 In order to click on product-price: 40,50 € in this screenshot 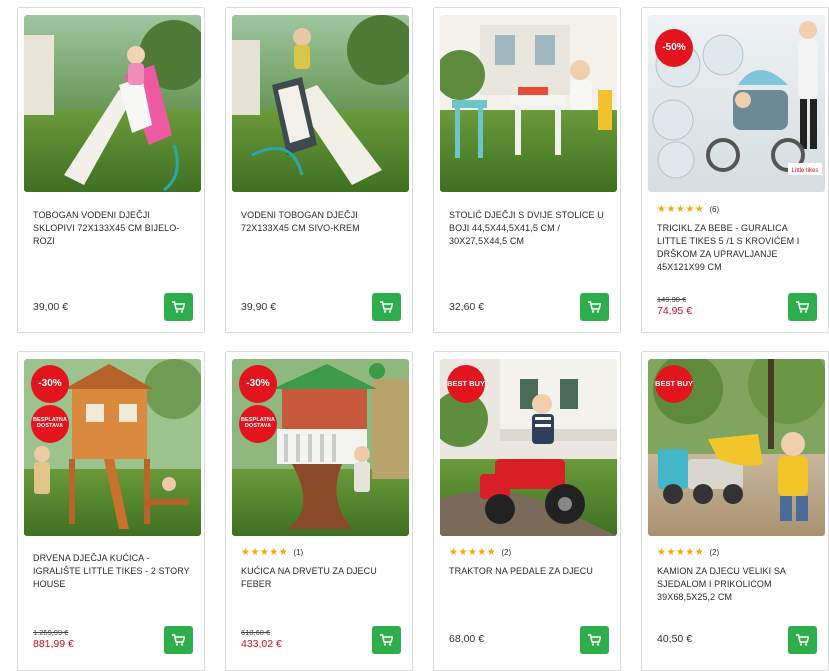, I will do `click(675, 639)`.